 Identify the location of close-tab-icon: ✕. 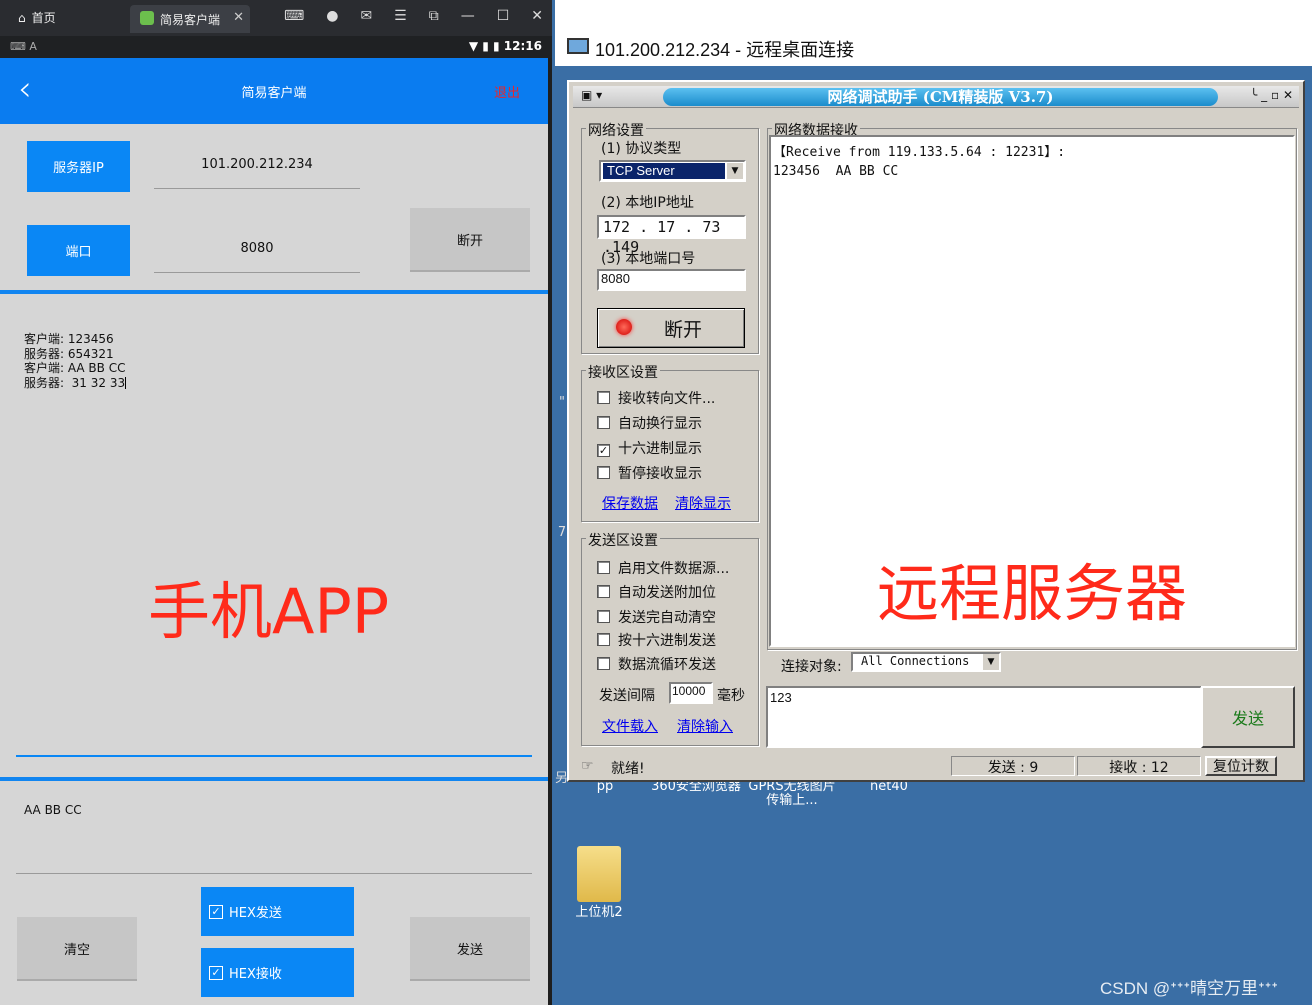
(238, 17).